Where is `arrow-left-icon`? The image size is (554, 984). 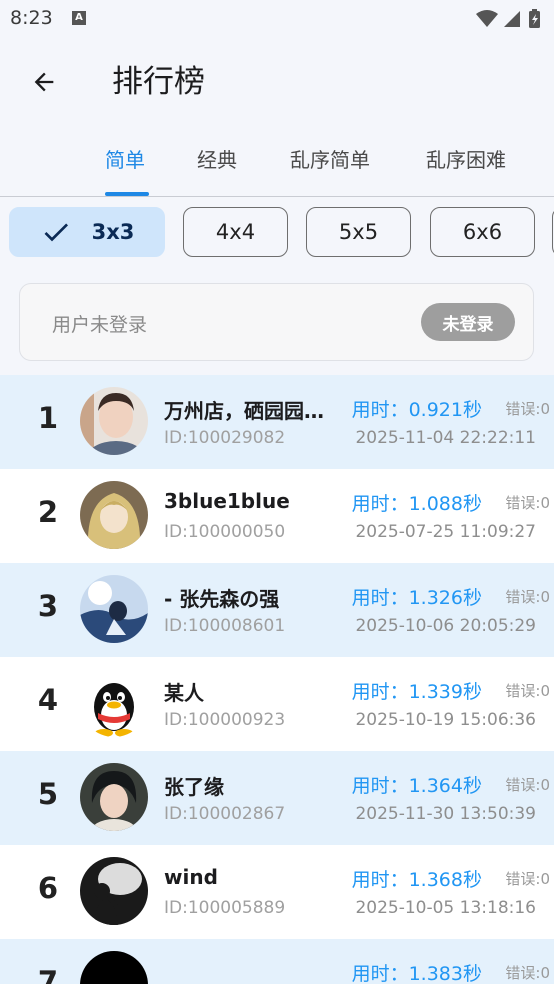 arrow-left-icon is located at coordinates (44, 82).